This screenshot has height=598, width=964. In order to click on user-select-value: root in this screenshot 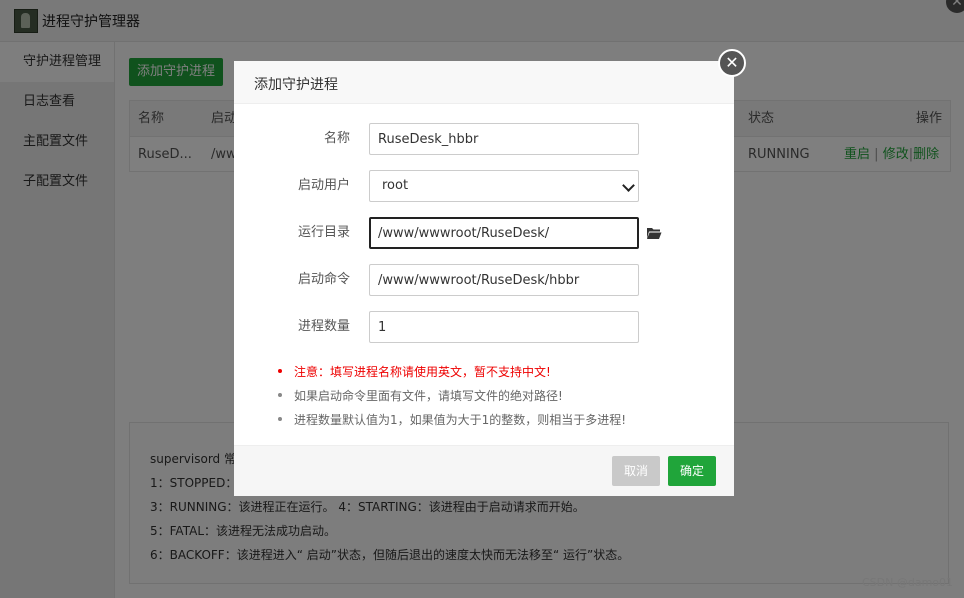, I will do `click(395, 185)`.